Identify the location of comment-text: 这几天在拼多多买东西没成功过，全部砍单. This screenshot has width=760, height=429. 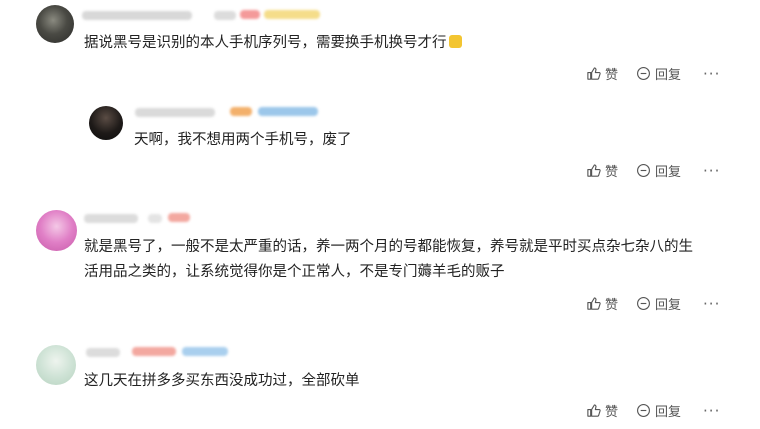
(222, 381).